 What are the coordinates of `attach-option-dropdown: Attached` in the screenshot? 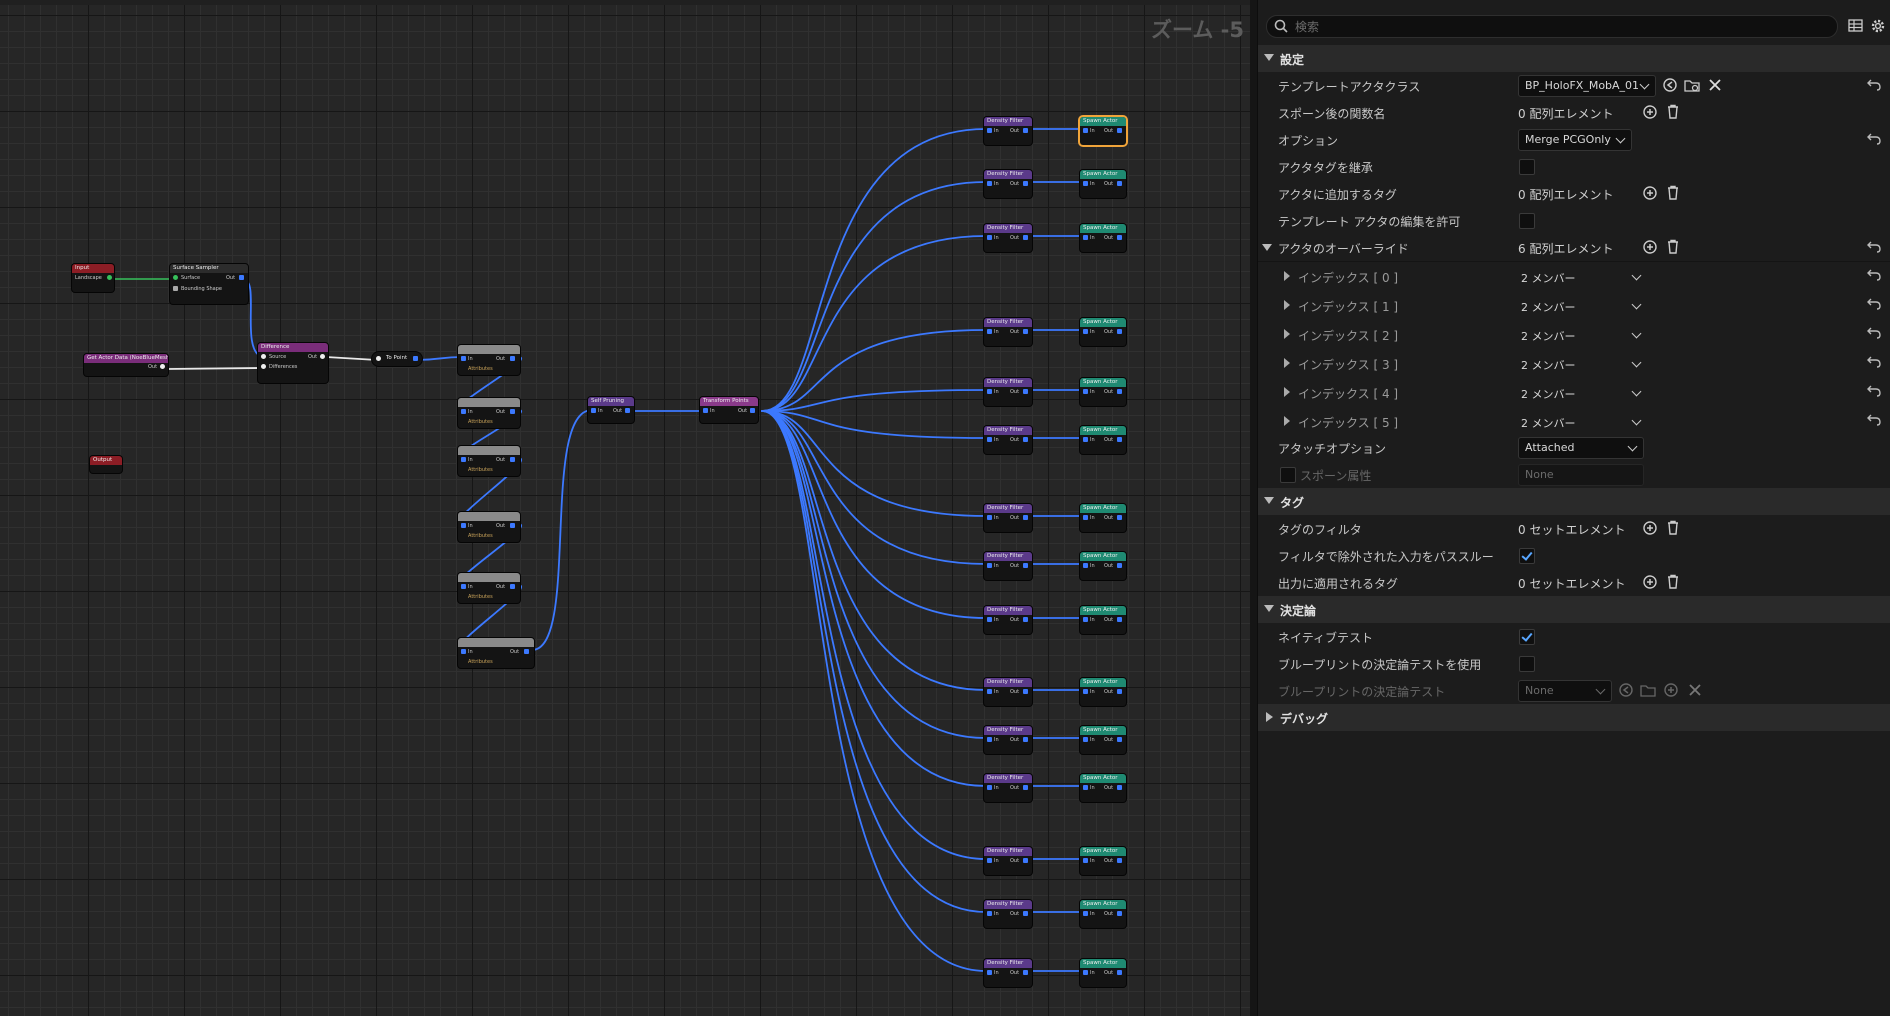 It's located at (1581, 448).